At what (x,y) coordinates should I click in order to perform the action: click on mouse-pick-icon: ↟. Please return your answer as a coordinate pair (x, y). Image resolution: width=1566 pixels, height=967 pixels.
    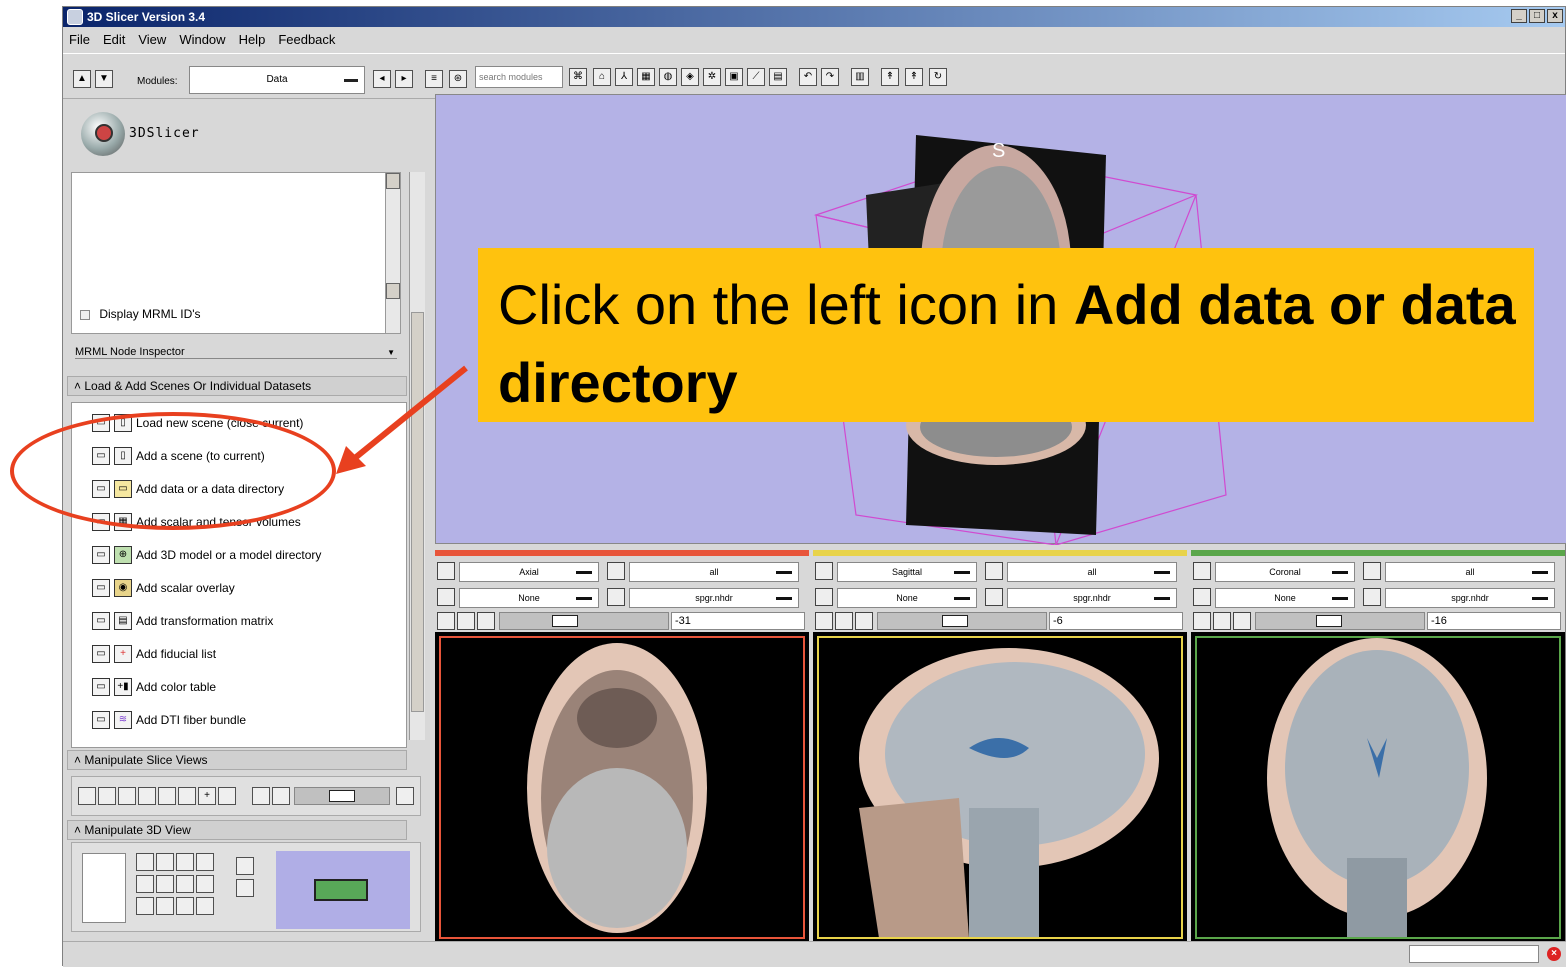
    Looking at the image, I should click on (890, 77).